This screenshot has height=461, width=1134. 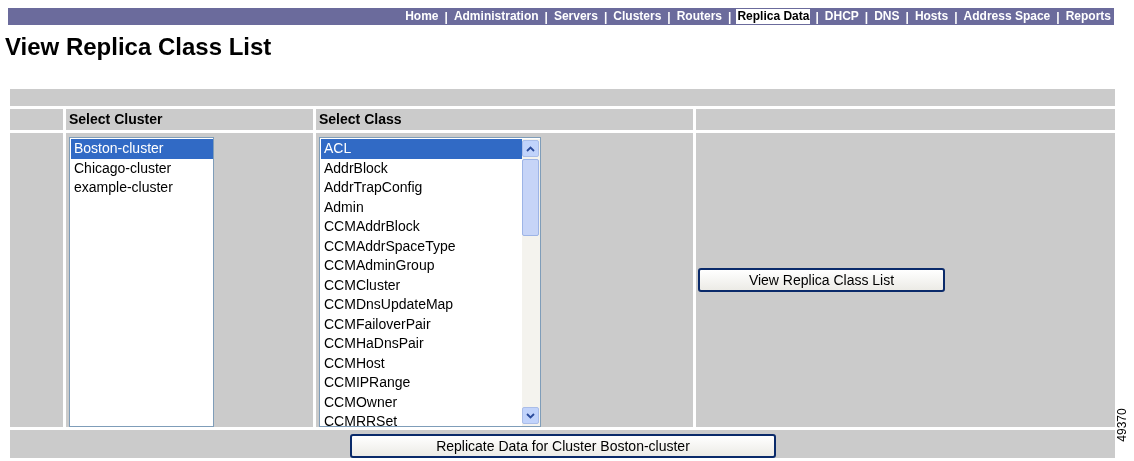 What do you see at coordinates (141, 282) in the screenshot?
I see `cluster-listbox: Boston-cluster Chicago-cluster example-cluster` at bounding box center [141, 282].